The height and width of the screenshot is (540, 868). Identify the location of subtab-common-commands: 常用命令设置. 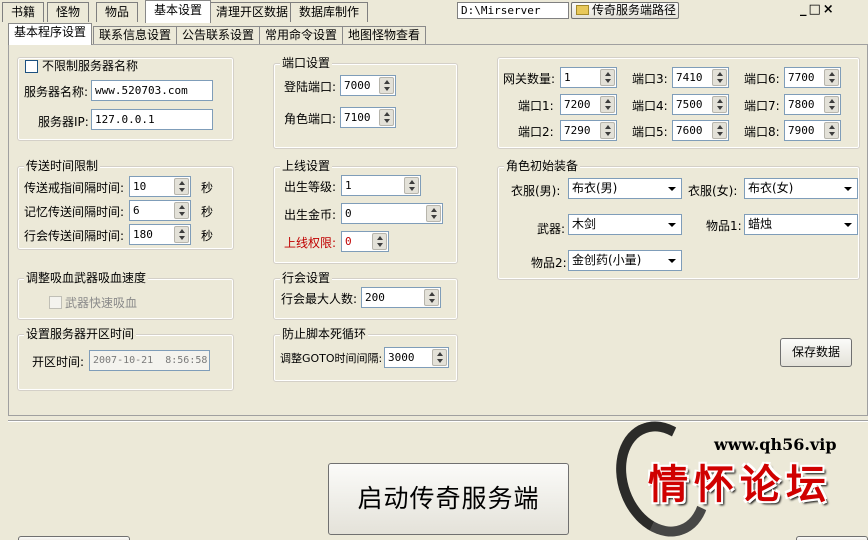
(301, 35).